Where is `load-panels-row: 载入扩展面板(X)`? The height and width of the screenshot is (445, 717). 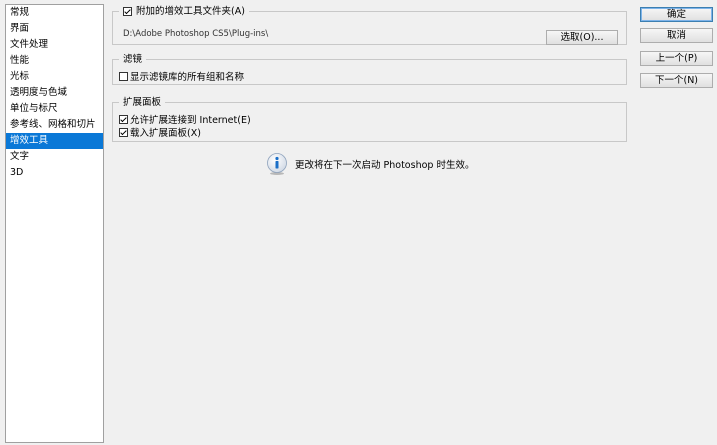
load-panels-row: 载入扩展面板(X) is located at coordinates (160, 132).